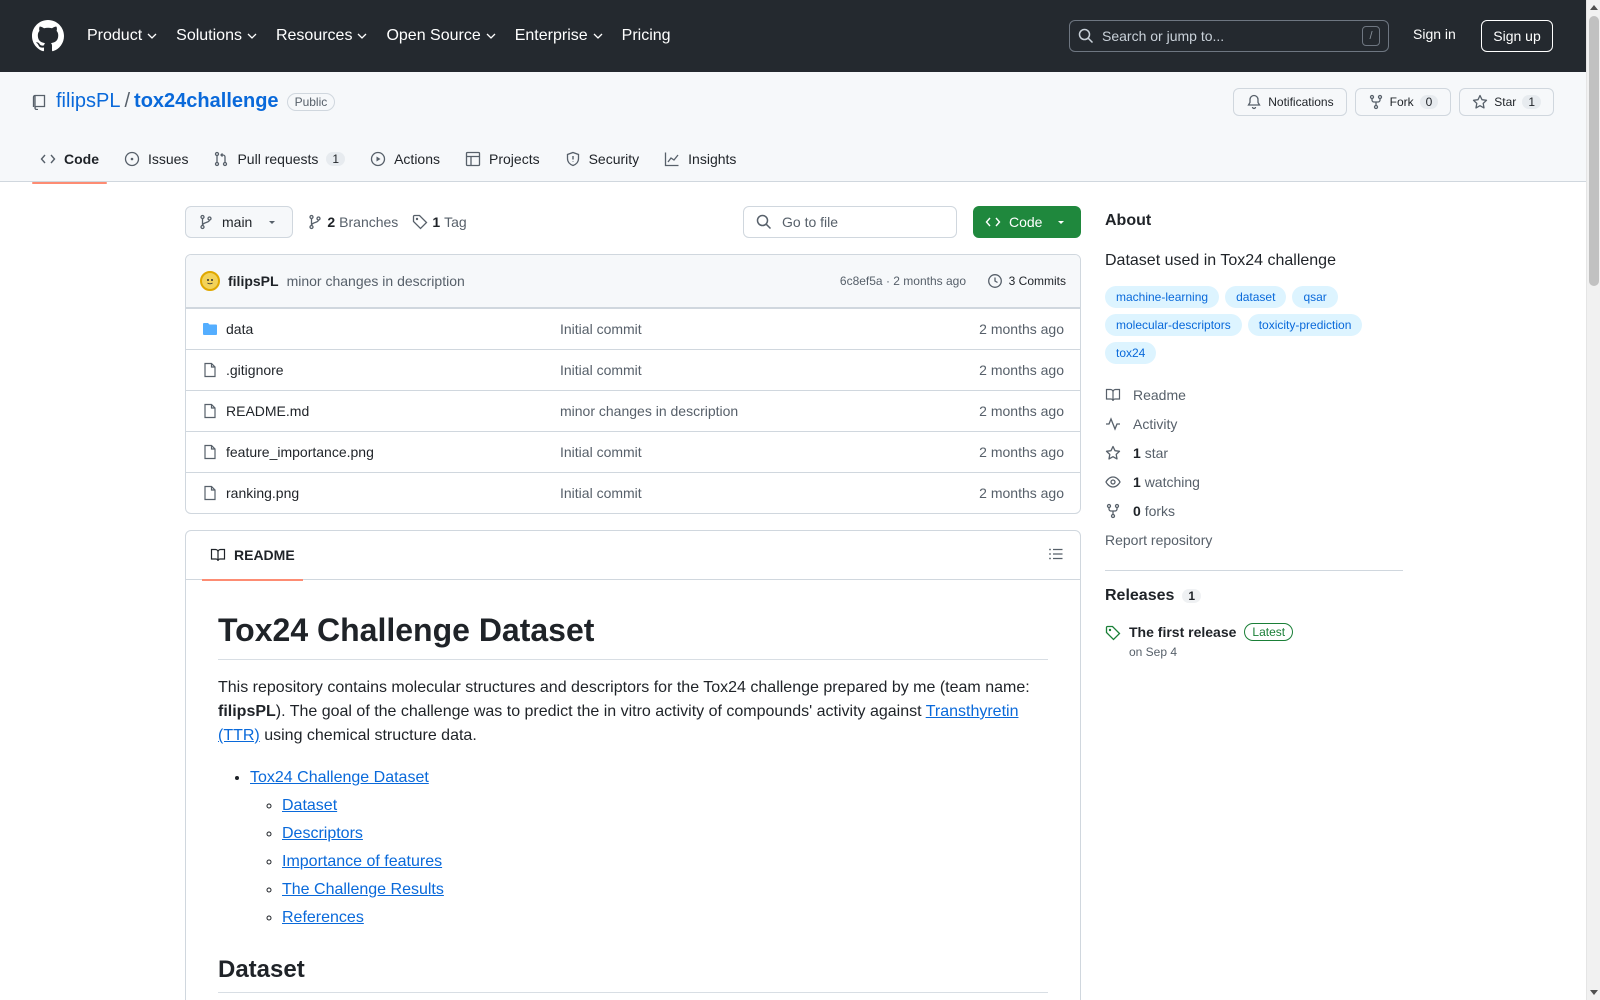  Describe the element at coordinates (1137, 481) in the screenshot. I see `watchers-count: 1` at that location.